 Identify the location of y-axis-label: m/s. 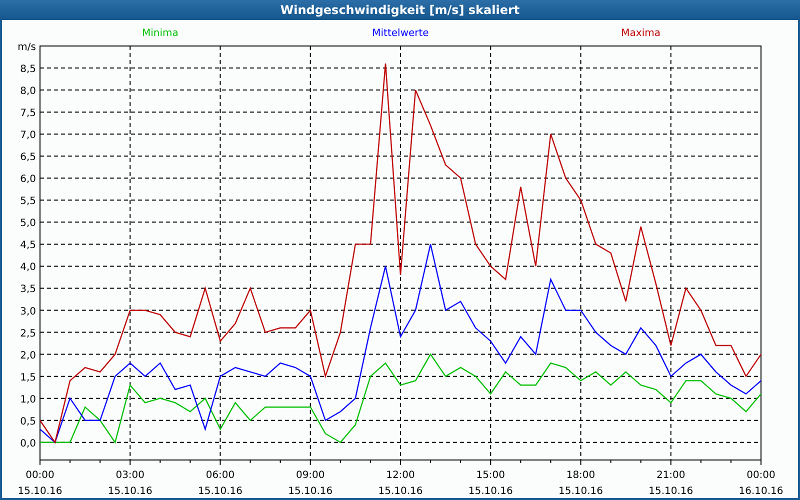
(27, 47).